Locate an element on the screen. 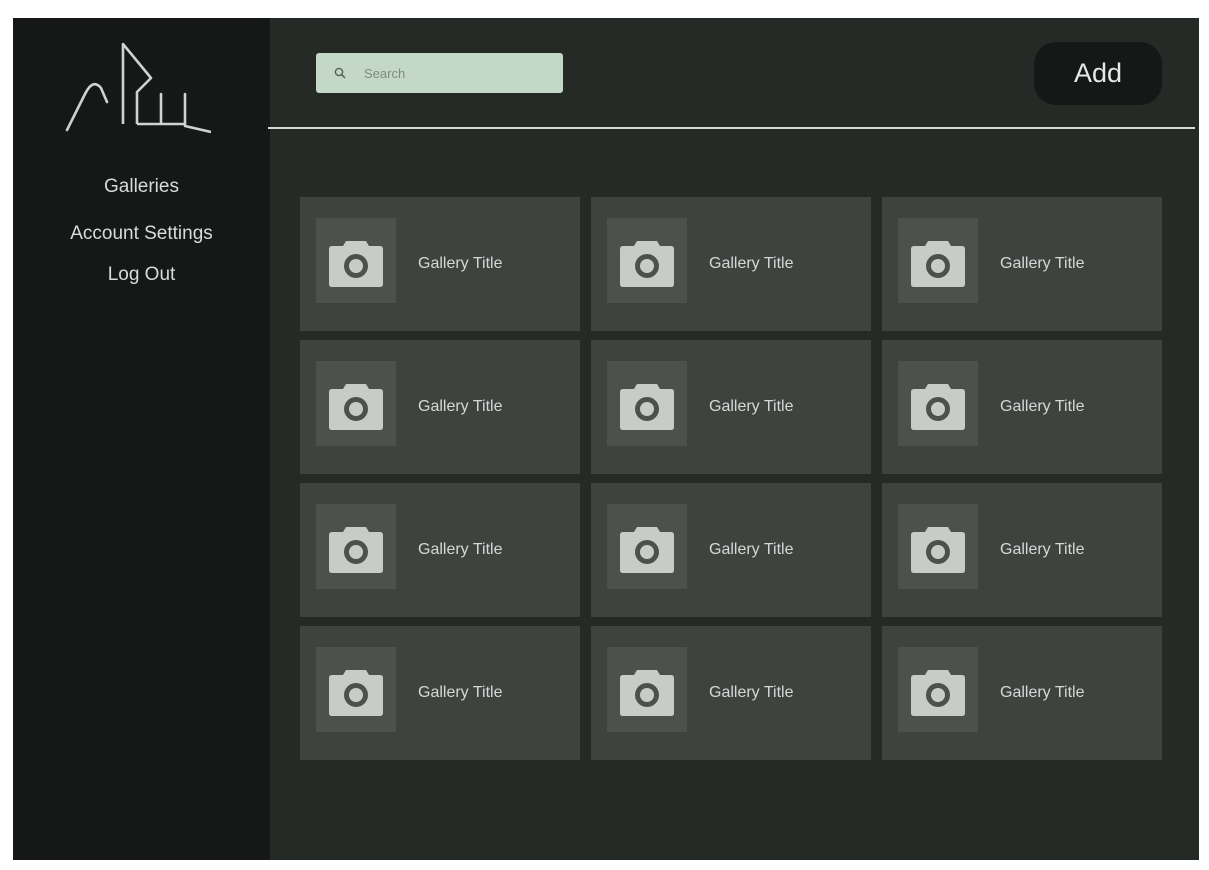  nav-account-settings: Account Settings is located at coordinates (141, 234).